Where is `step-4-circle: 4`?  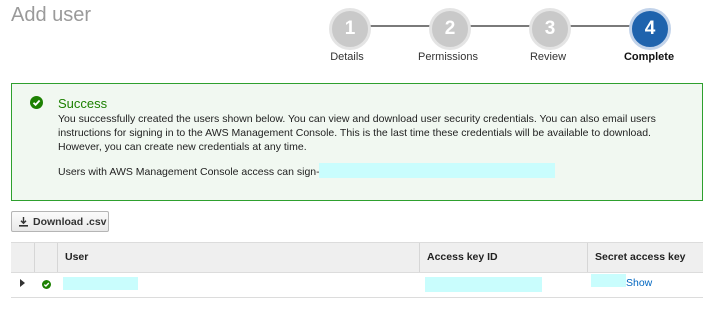 step-4-circle: 4 is located at coordinates (650, 29).